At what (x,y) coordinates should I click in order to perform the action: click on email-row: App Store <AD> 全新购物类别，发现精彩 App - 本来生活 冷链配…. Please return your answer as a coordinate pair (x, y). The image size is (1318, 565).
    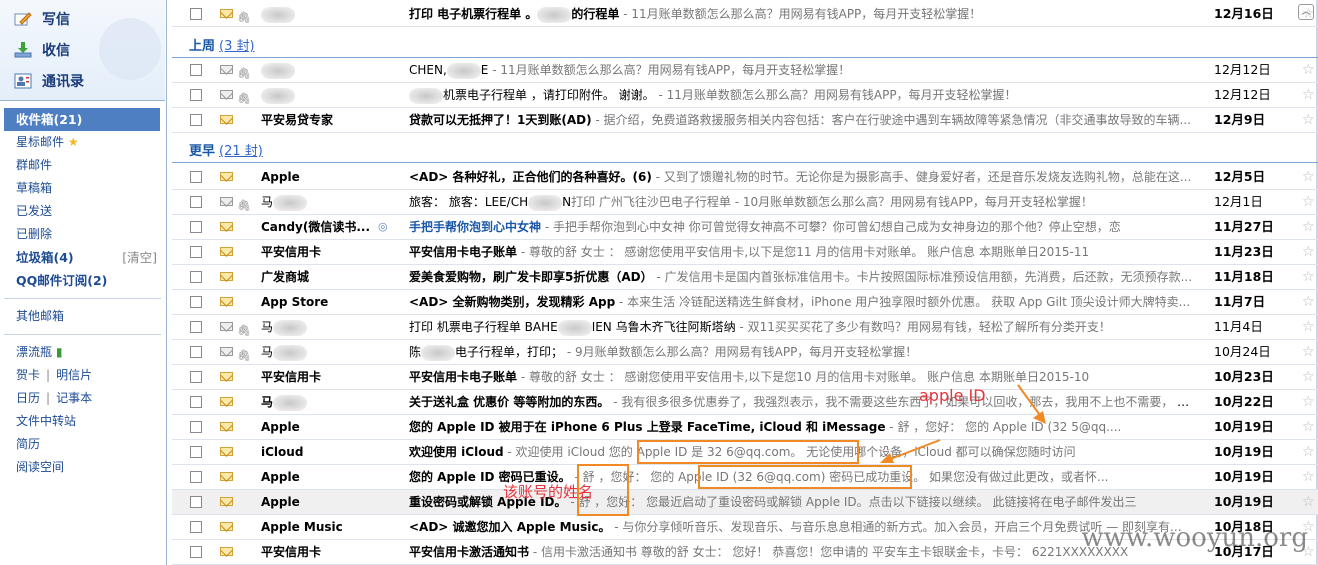
    Looking at the image, I should click on (745, 302).